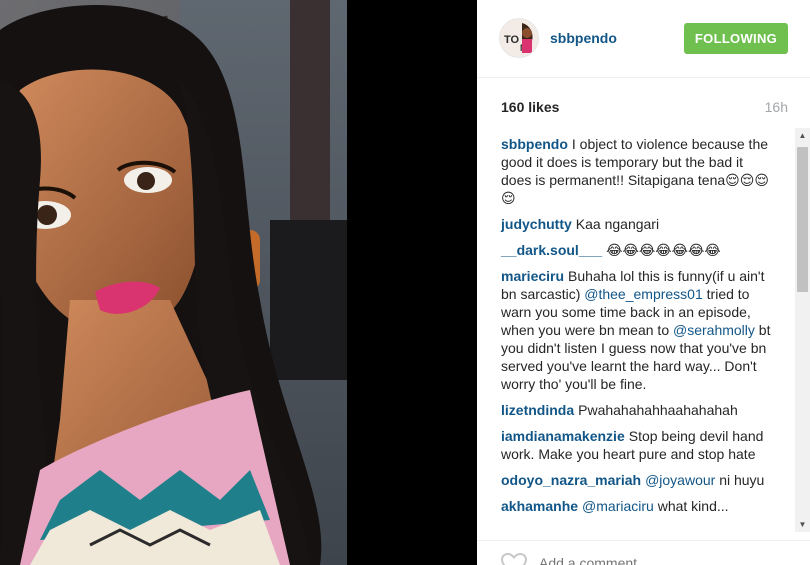 The width and height of the screenshot is (810, 565). I want to click on post-meta: 160 likes 16h, so click(643, 100).